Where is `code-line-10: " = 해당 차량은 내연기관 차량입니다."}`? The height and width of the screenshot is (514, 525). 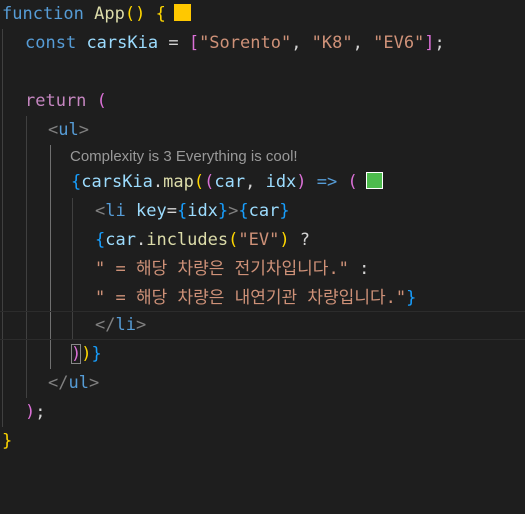 code-line-10: " = 해당 차량은 내연기관 차량입니다."} is located at coordinates (262, 298).